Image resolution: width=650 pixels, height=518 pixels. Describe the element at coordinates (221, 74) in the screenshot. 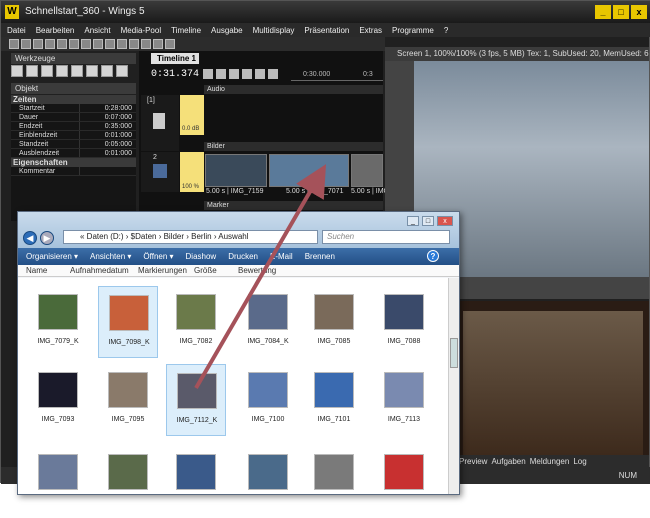

I see `pause-icon` at that location.